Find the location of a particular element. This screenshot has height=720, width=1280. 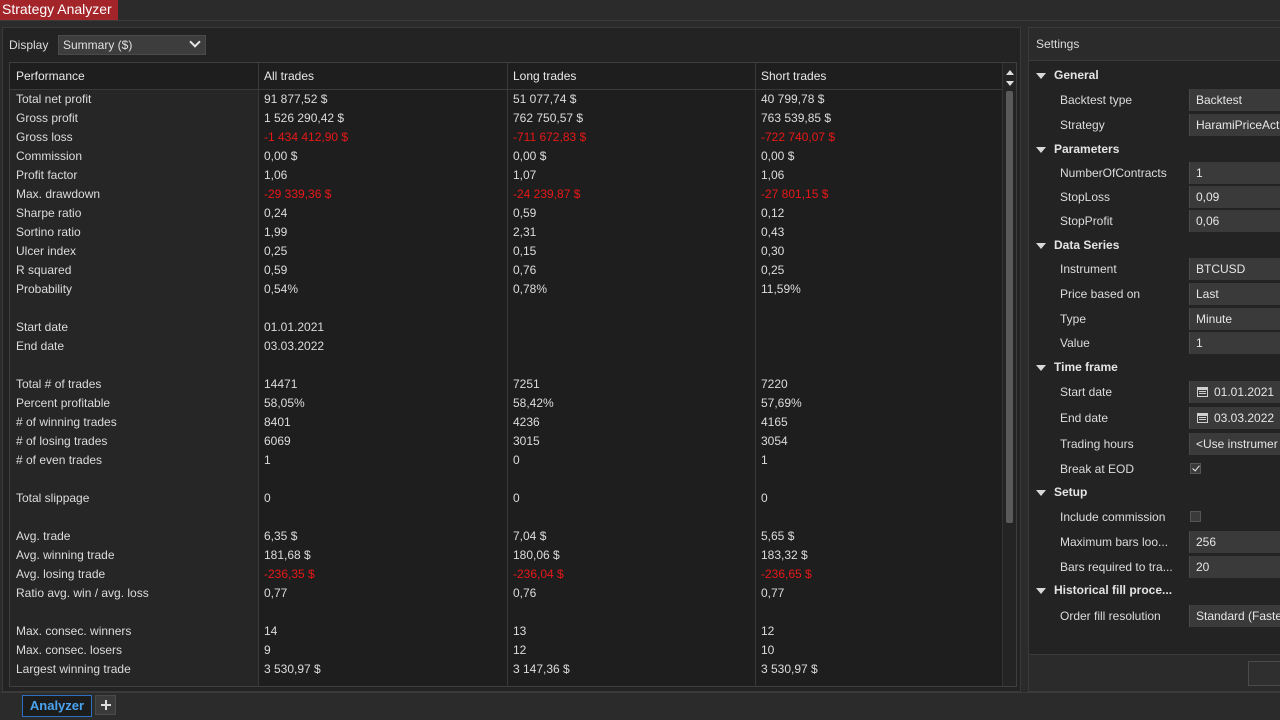

table-row: Total # of trades 14471 7251 7220 is located at coordinates (506, 384).